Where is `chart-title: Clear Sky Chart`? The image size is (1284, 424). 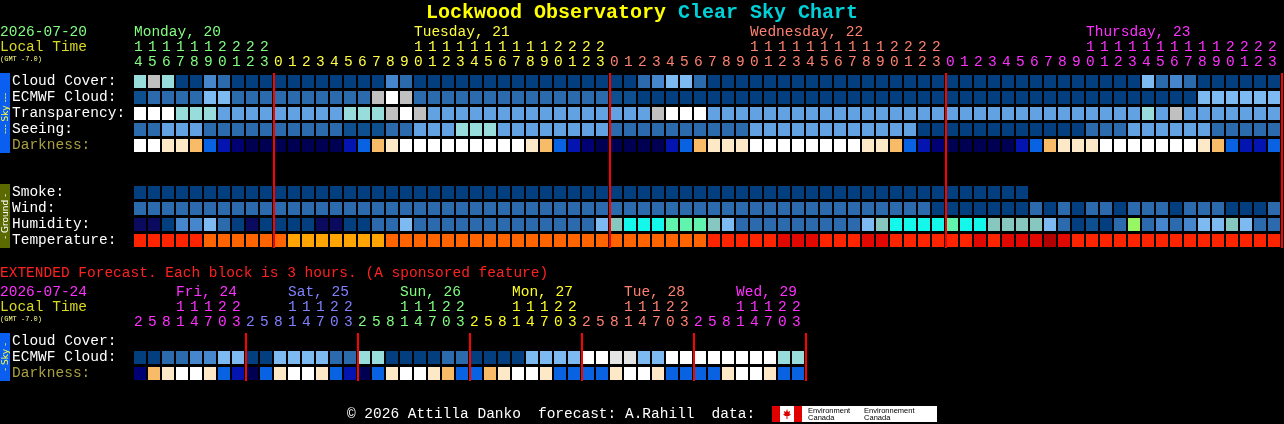
chart-title: Clear Sky Chart is located at coordinates (768, 13).